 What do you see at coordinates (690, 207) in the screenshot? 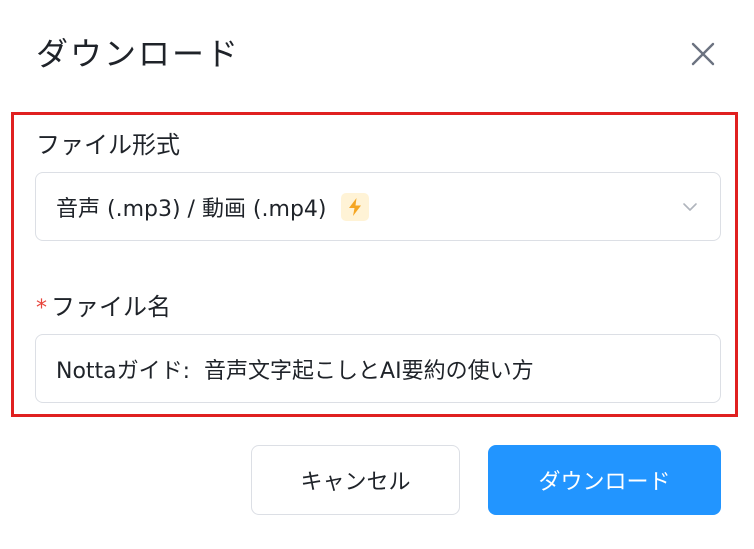
I see `chevron-down-icon` at bounding box center [690, 207].